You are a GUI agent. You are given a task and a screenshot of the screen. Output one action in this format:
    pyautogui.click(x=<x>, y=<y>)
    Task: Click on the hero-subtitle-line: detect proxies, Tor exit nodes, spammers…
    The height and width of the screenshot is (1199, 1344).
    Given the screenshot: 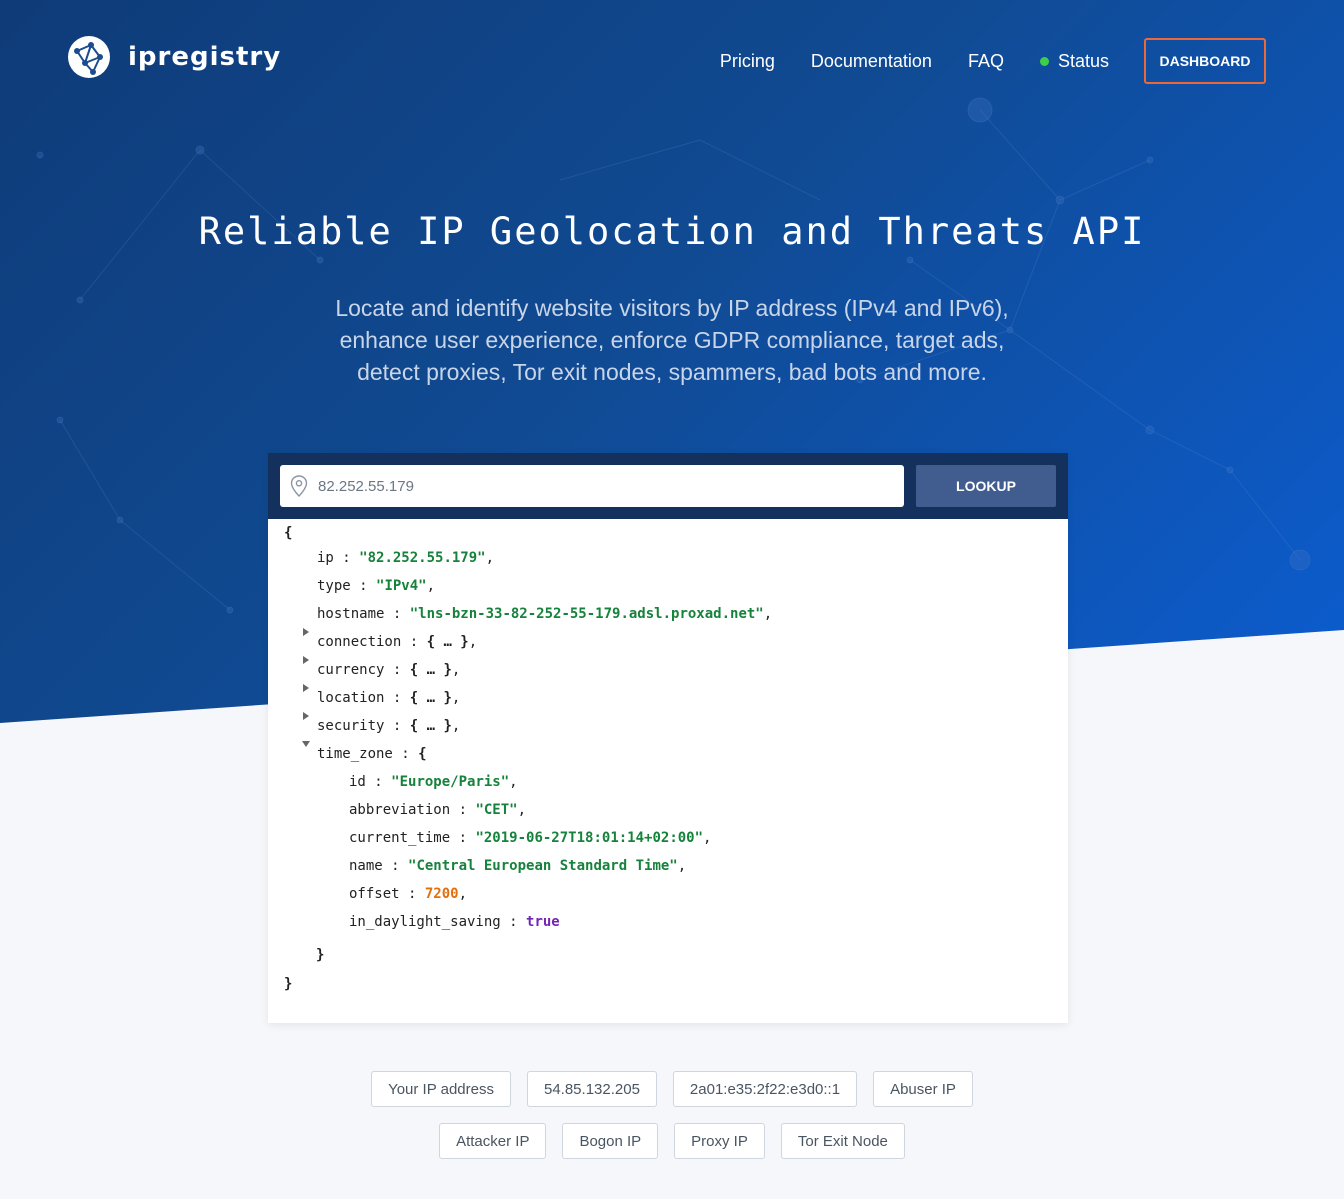 What is the action you would take?
    pyautogui.click(x=672, y=372)
    